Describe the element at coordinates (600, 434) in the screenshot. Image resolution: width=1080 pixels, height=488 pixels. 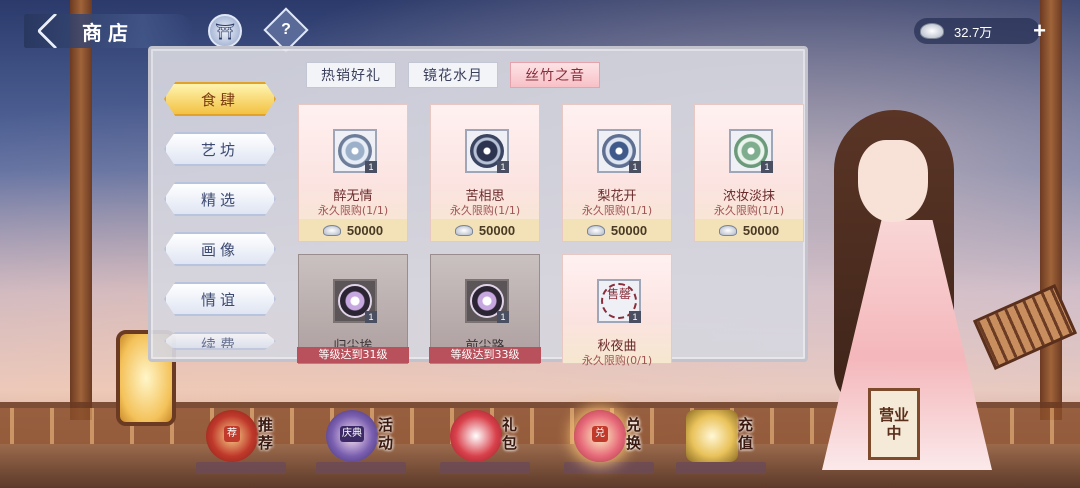
I see `nav-seal: 兑` at that location.